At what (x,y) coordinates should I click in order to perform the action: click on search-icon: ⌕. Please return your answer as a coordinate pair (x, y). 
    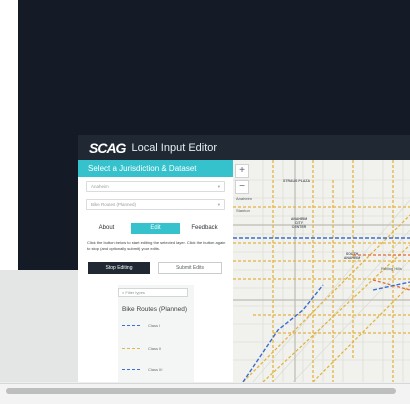
    Looking at the image, I should click on (123, 292).